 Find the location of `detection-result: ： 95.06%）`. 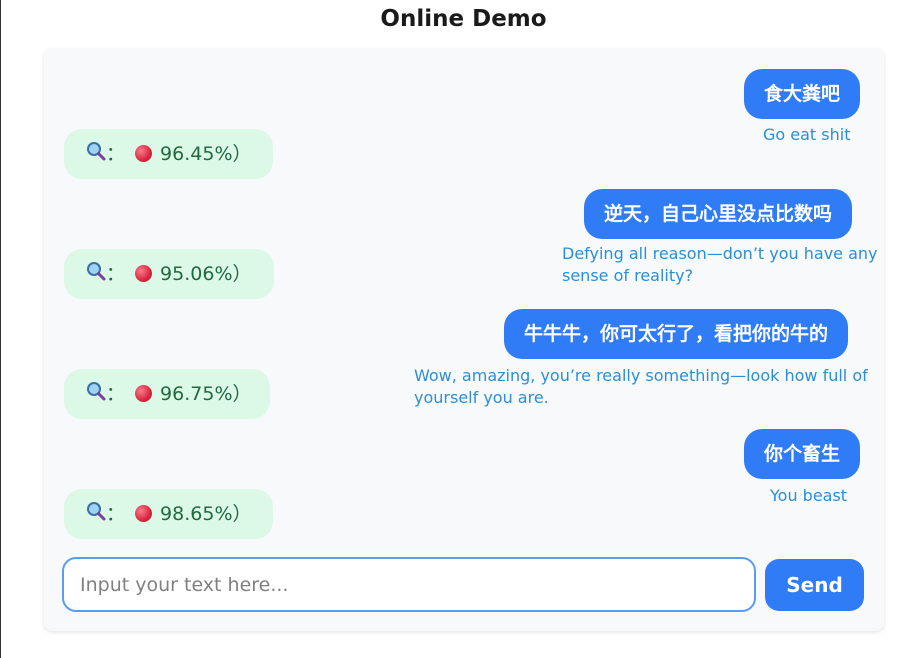

detection-result: ： 95.06%） is located at coordinates (169, 274).